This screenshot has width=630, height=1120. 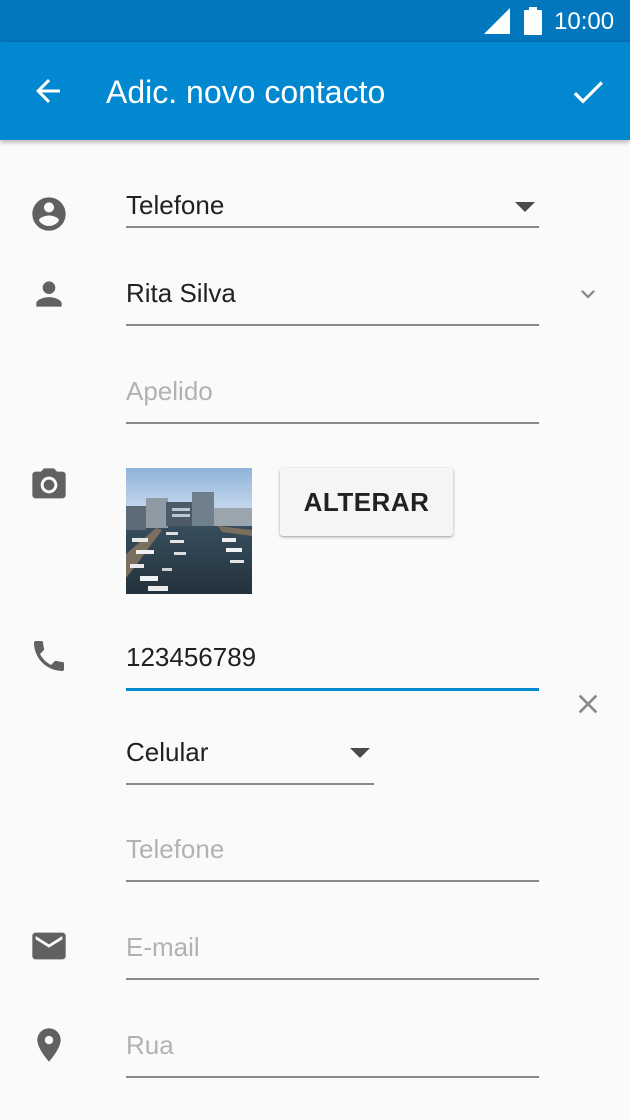 What do you see at coordinates (525, 207) in the screenshot?
I see `account-dropdown-arrow-icon` at bounding box center [525, 207].